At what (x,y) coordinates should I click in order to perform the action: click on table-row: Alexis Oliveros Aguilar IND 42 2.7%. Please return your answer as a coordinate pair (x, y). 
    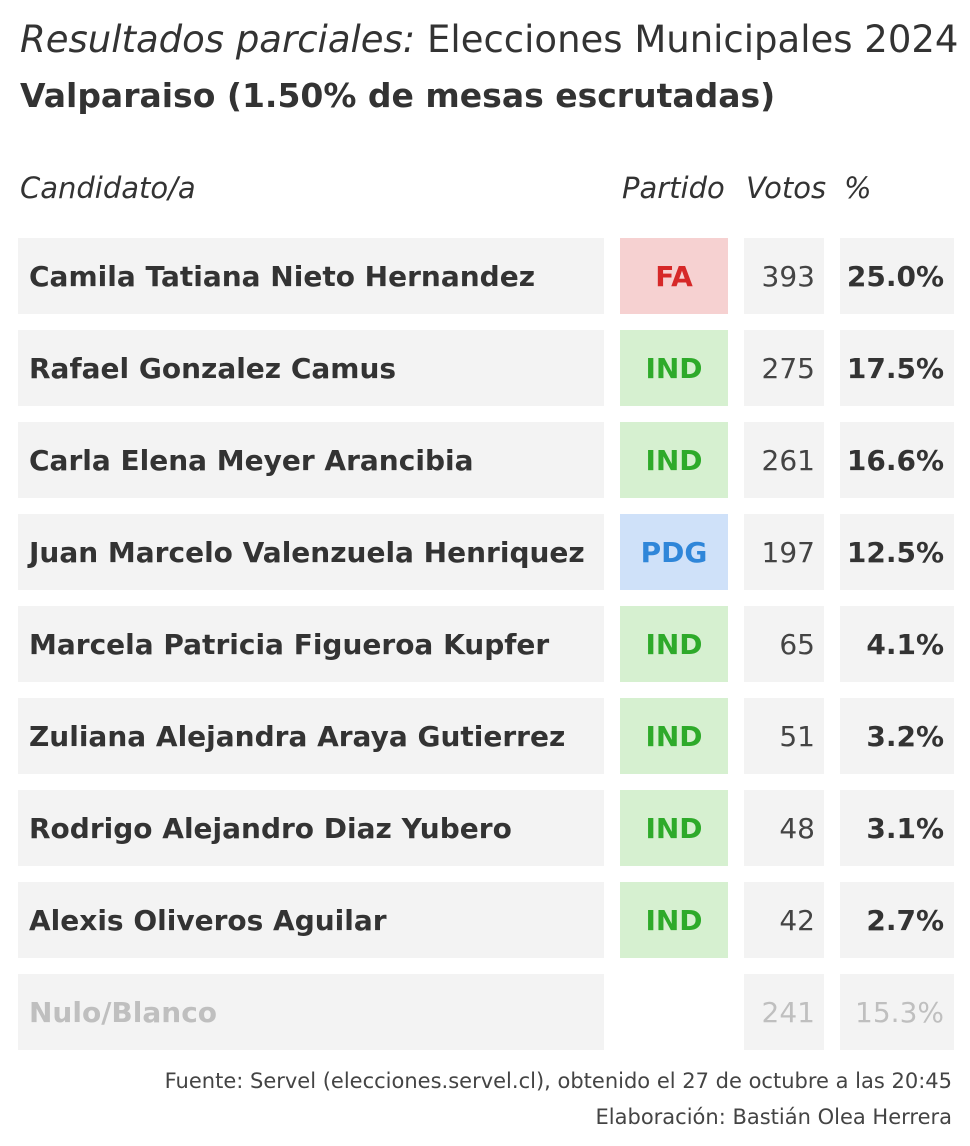
    Looking at the image, I should click on (485, 920).